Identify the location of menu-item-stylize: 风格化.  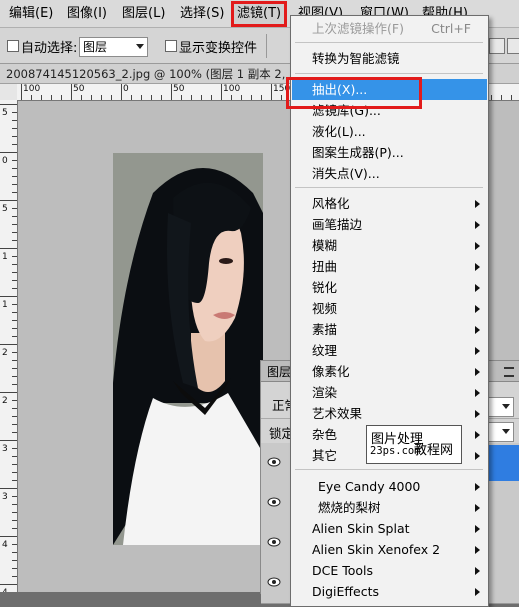
(389, 203).